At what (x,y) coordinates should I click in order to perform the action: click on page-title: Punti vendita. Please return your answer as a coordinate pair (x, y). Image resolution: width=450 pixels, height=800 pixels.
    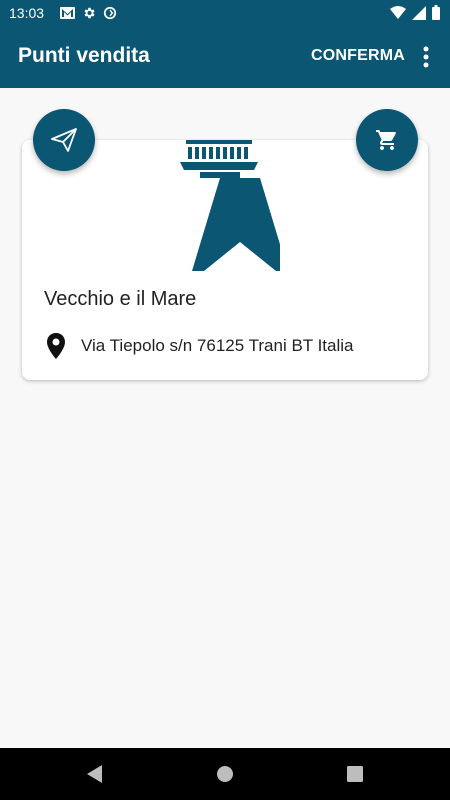
    Looking at the image, I should click on (84, 55).